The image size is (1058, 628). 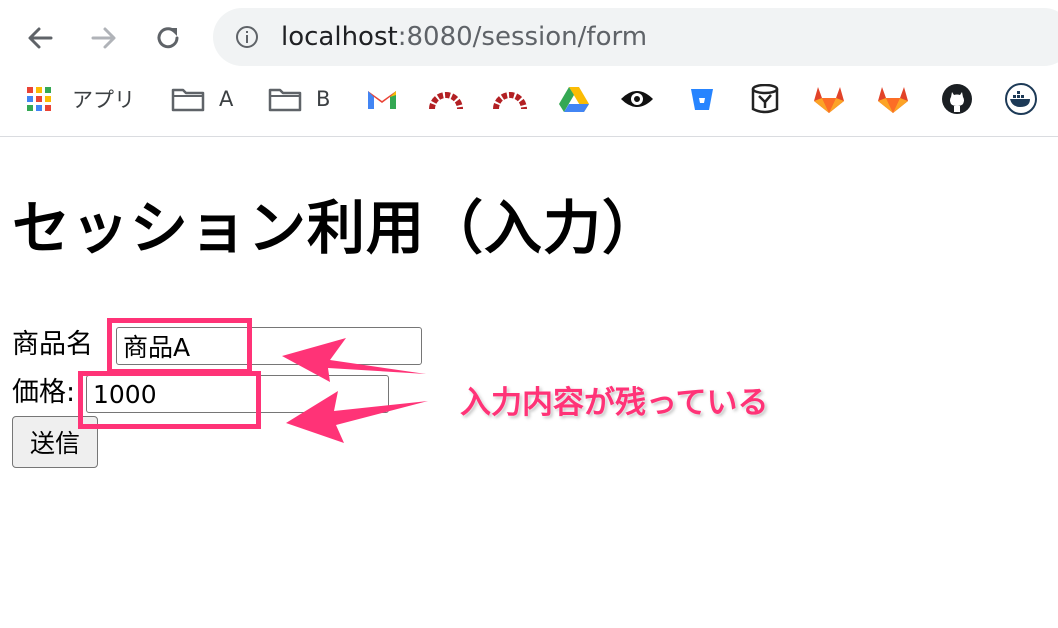 I want to click on forward-arrow-icon, so click(x=103, y=38).